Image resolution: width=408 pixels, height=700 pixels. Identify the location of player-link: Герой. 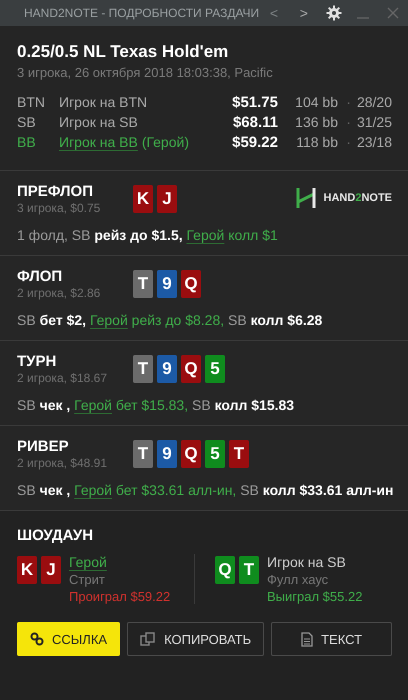
(119, 562).